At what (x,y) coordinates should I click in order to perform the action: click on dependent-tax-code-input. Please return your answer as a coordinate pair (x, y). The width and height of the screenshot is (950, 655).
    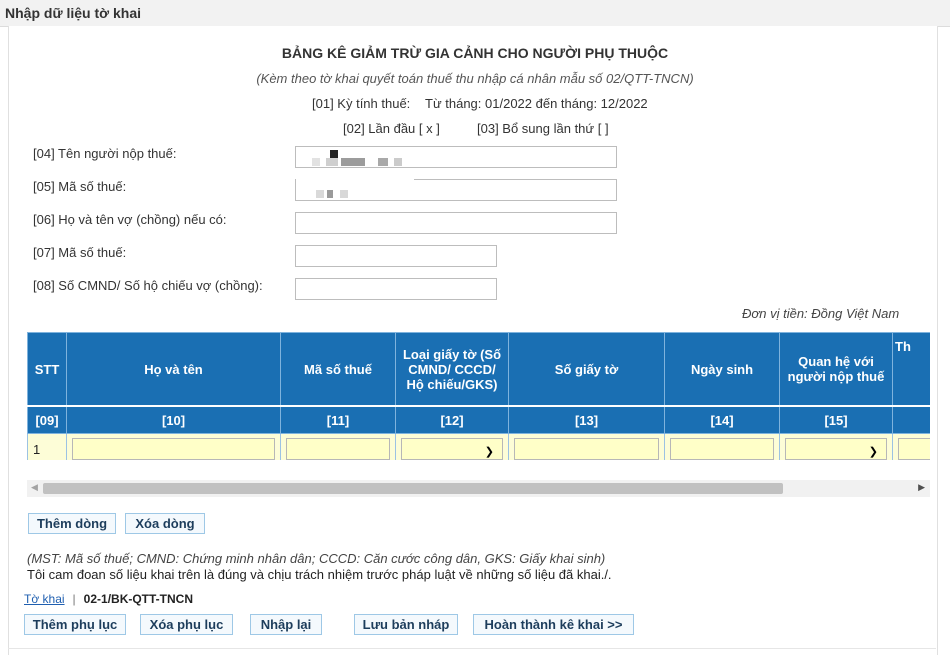
    Looking at the image, I should click on (338, 449).